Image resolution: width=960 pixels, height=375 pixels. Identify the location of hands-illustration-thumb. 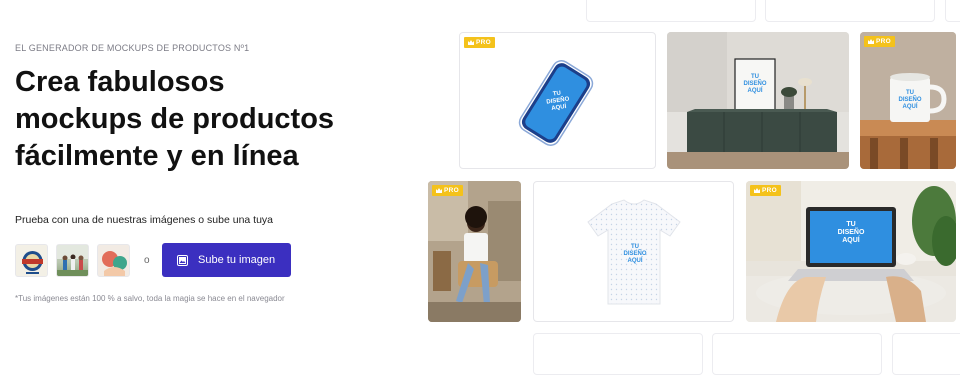
(113, 260).